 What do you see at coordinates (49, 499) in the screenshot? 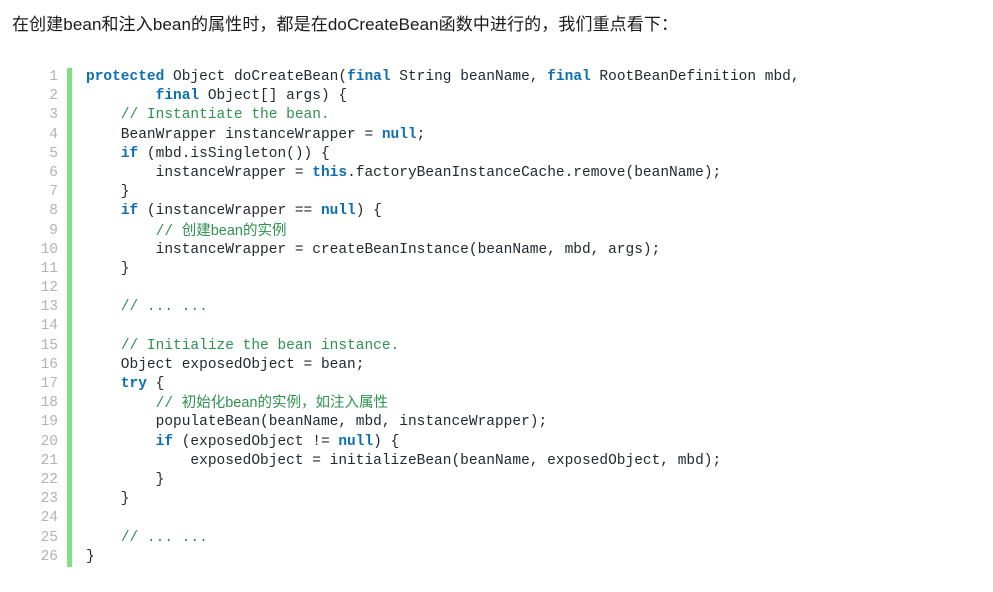
I see `line-number: 23` at bounding box center [49, 499].